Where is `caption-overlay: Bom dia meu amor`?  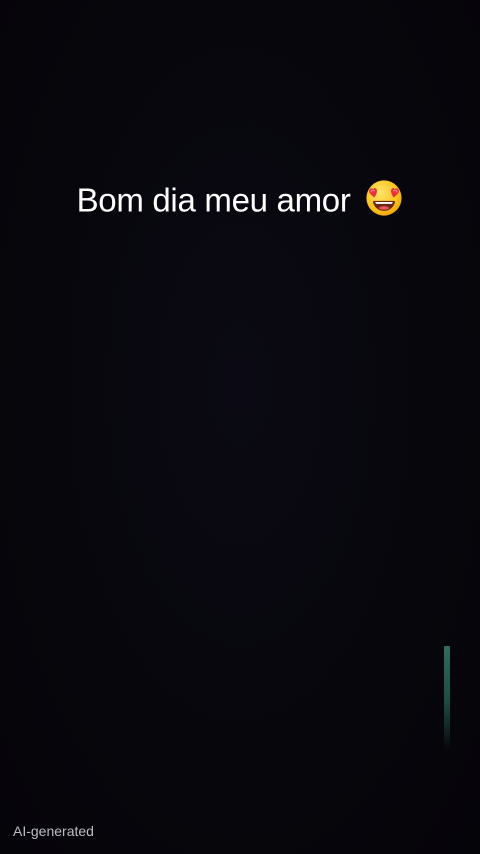
caption-overlay: Bom dia meu amor is located at coordinates (240, 199).